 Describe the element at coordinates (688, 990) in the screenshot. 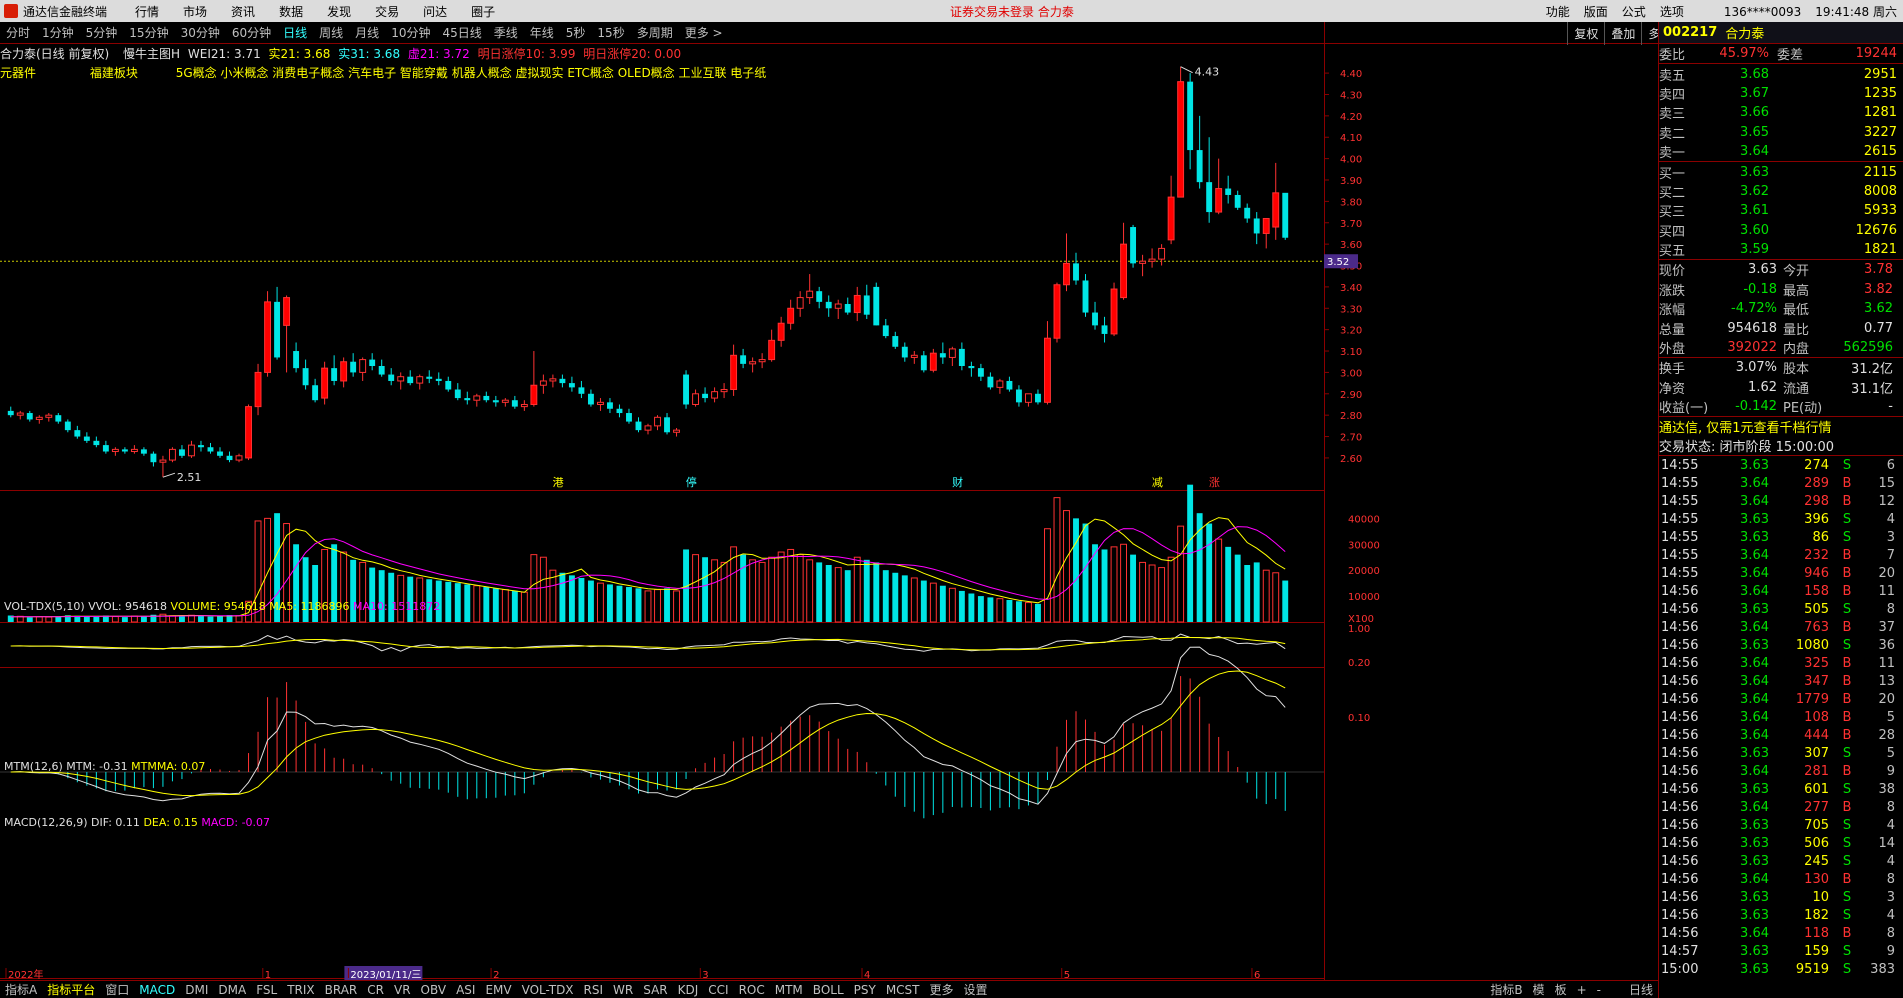

I see `indicator-tab-18: KDJ` at that location.